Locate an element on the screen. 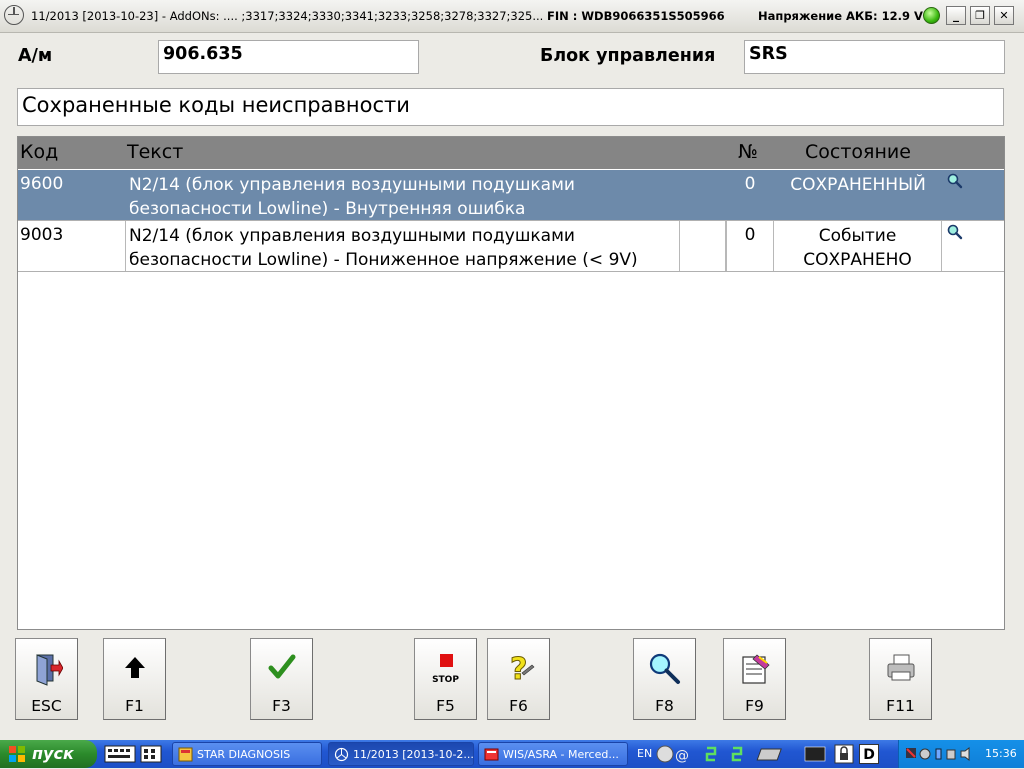  search-icon is located at coordinates (664, 668).